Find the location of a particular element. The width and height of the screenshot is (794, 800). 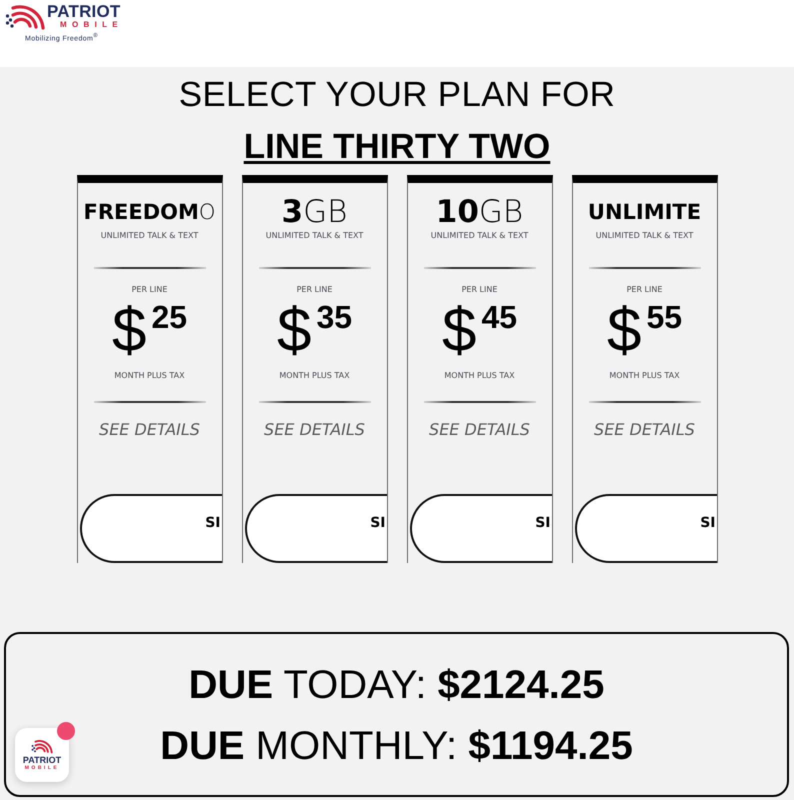

amount-due-text: DUE TODAY: $2124.25 is located at coordinates (396, 685).